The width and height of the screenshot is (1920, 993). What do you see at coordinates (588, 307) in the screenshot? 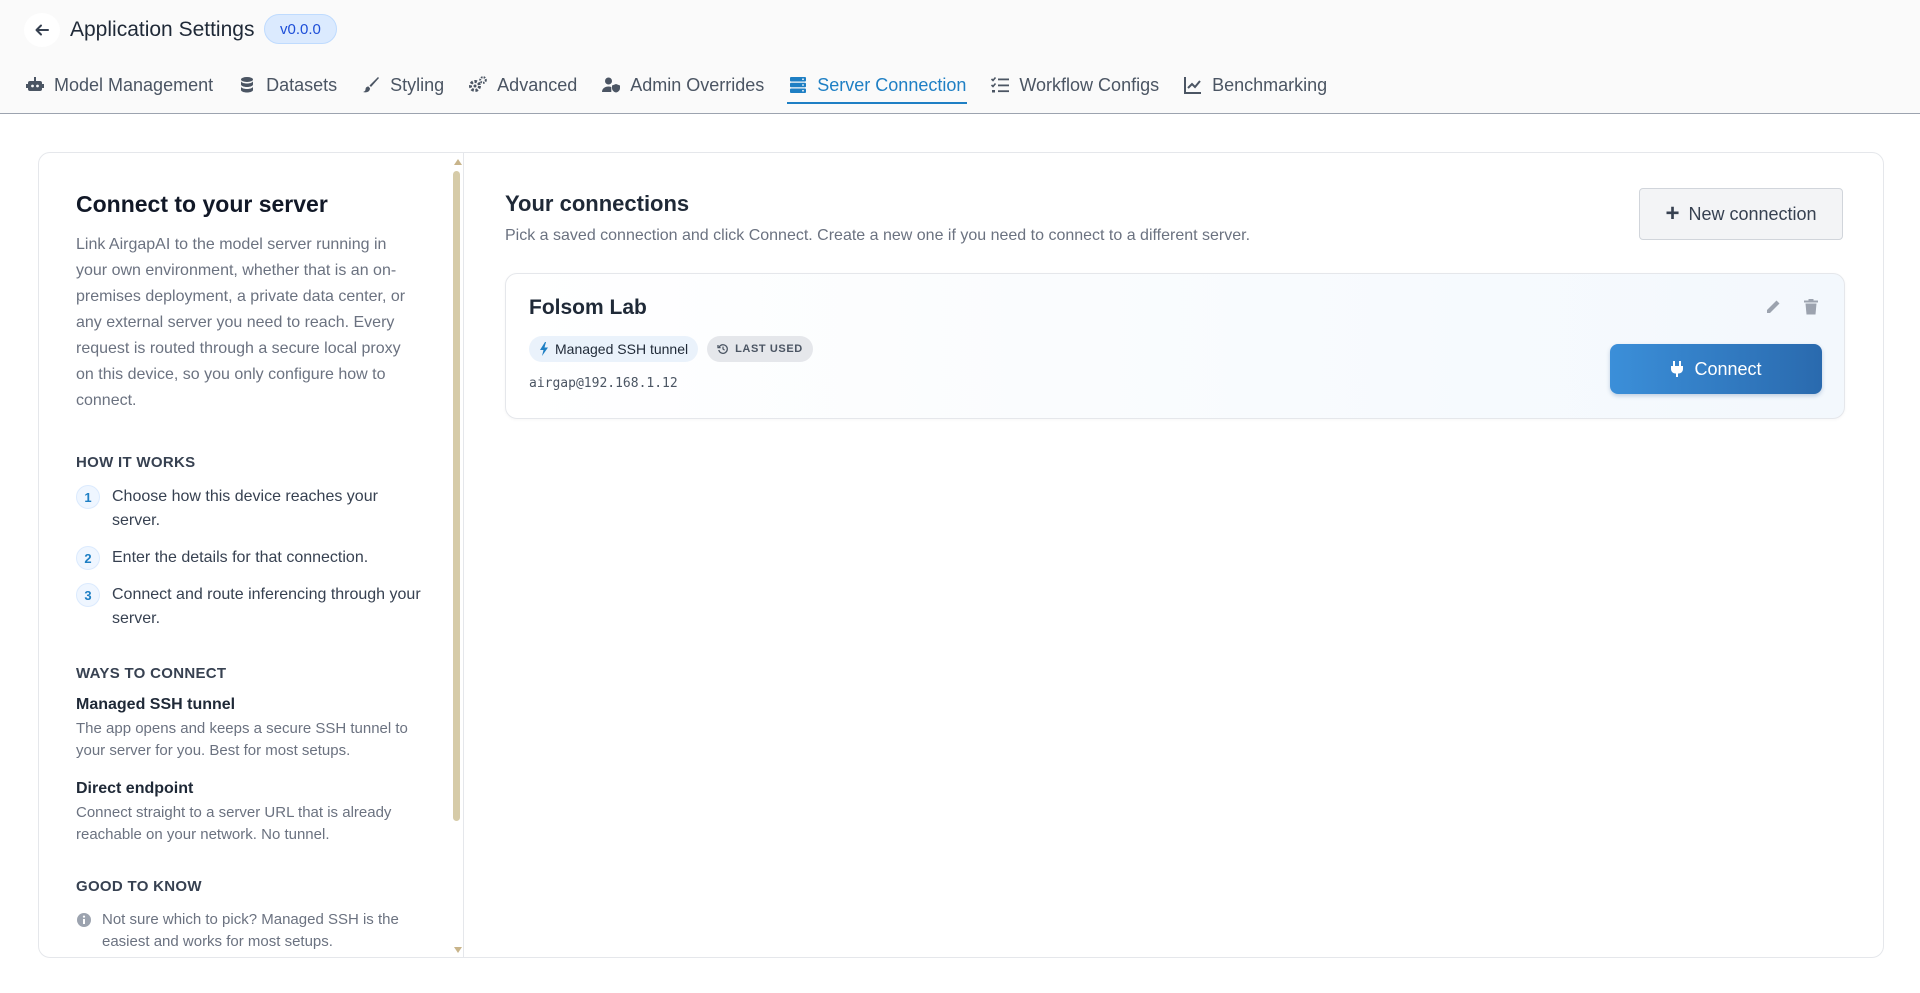
I see `connection-name: Folsom Lab` at bounding box center [588, 307].